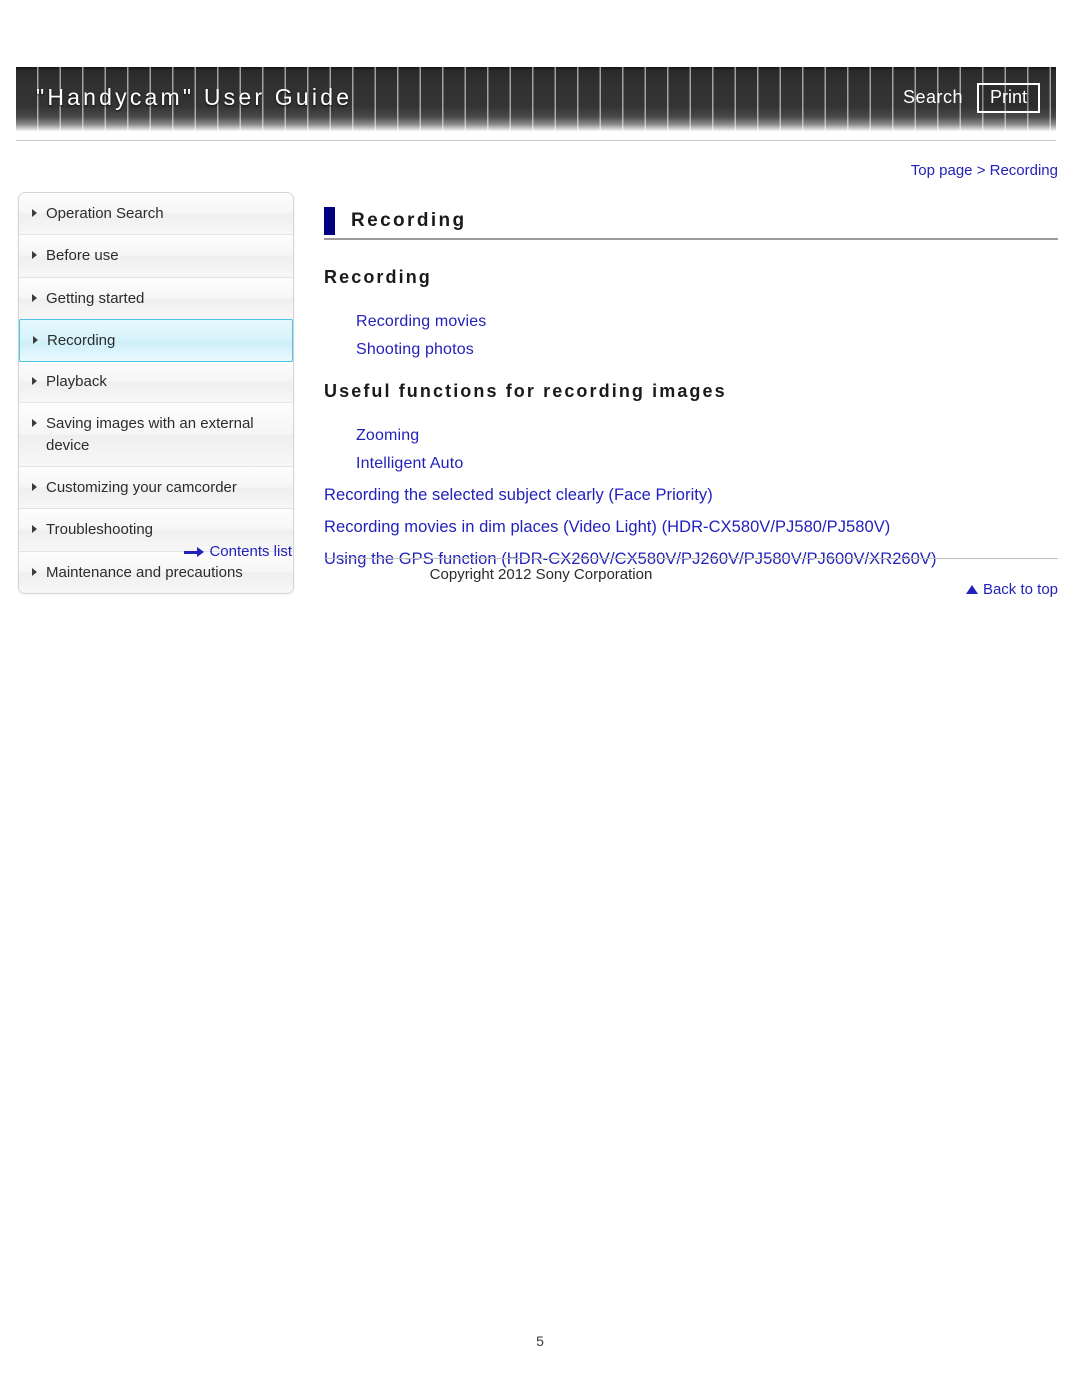  I want to click on sidebar-item-label: Saving images with an external device, so click(150, 434).